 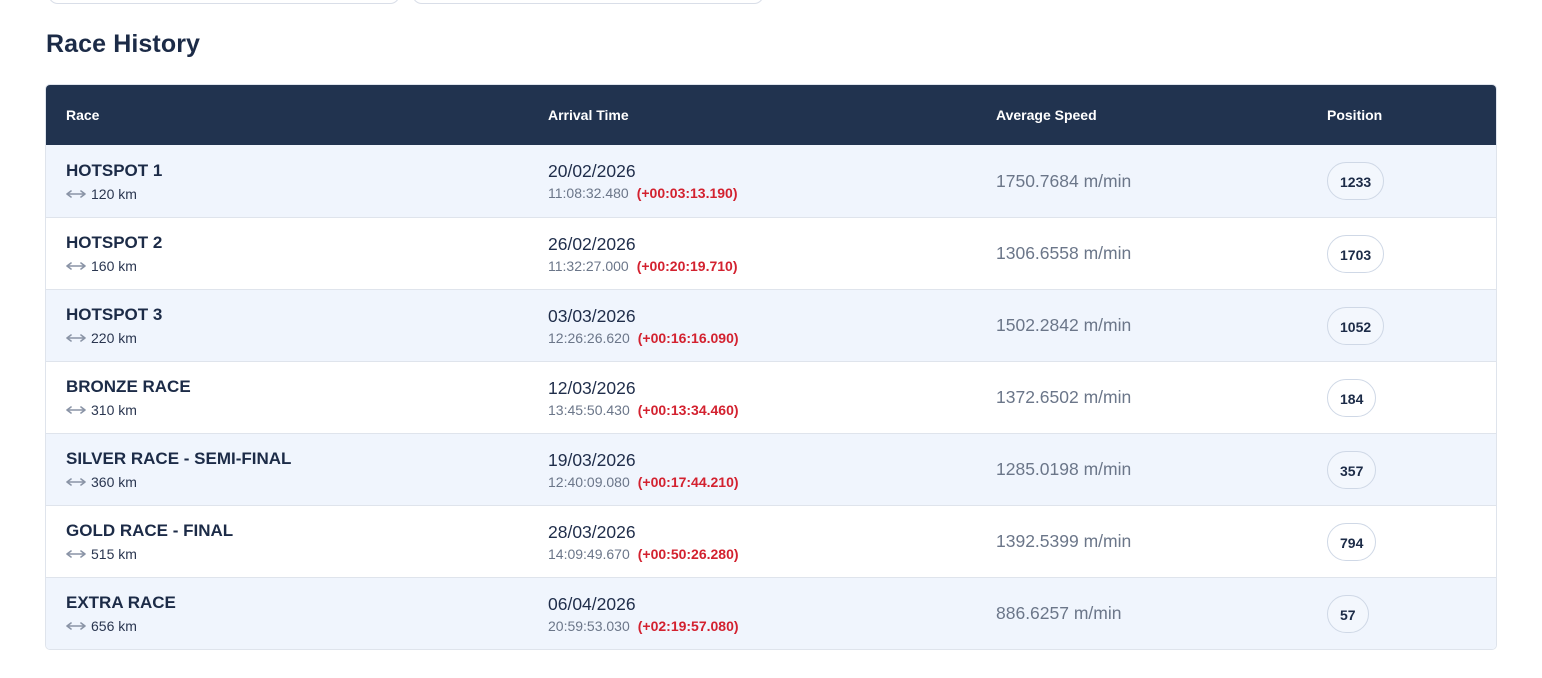 I want to click on arrival-date: 26/02/2026, so click(x=592, y=243).